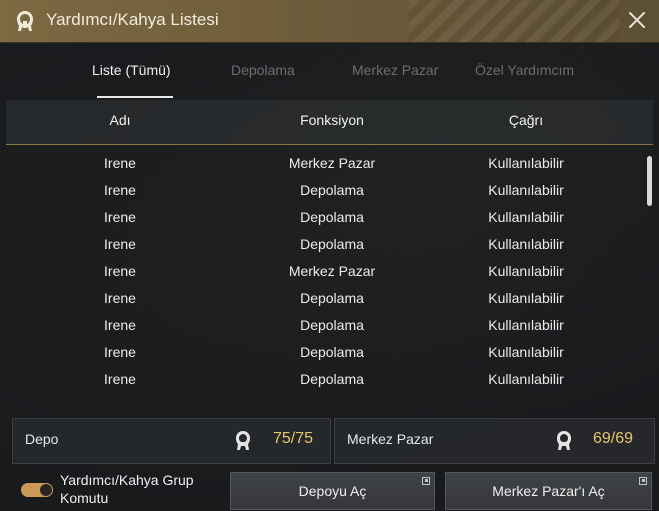 This screenshot has width=659, height=511. Describe the element at coordinates (390, 439) in the screenshot. I see `market-label: Merkez Pazar` at that location.